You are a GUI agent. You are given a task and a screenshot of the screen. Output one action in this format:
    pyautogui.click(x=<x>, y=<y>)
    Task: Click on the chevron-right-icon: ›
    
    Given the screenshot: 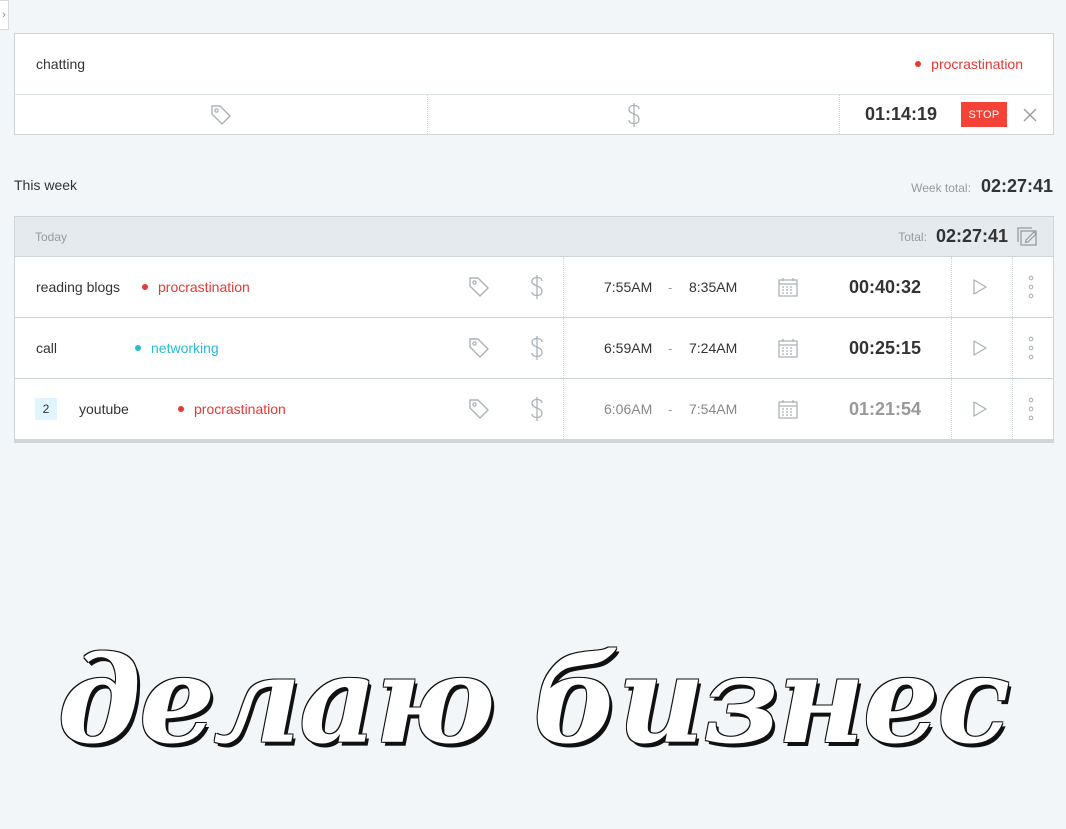 What is the action you would take?
    pyautogui.click(x=4, y=15)
    